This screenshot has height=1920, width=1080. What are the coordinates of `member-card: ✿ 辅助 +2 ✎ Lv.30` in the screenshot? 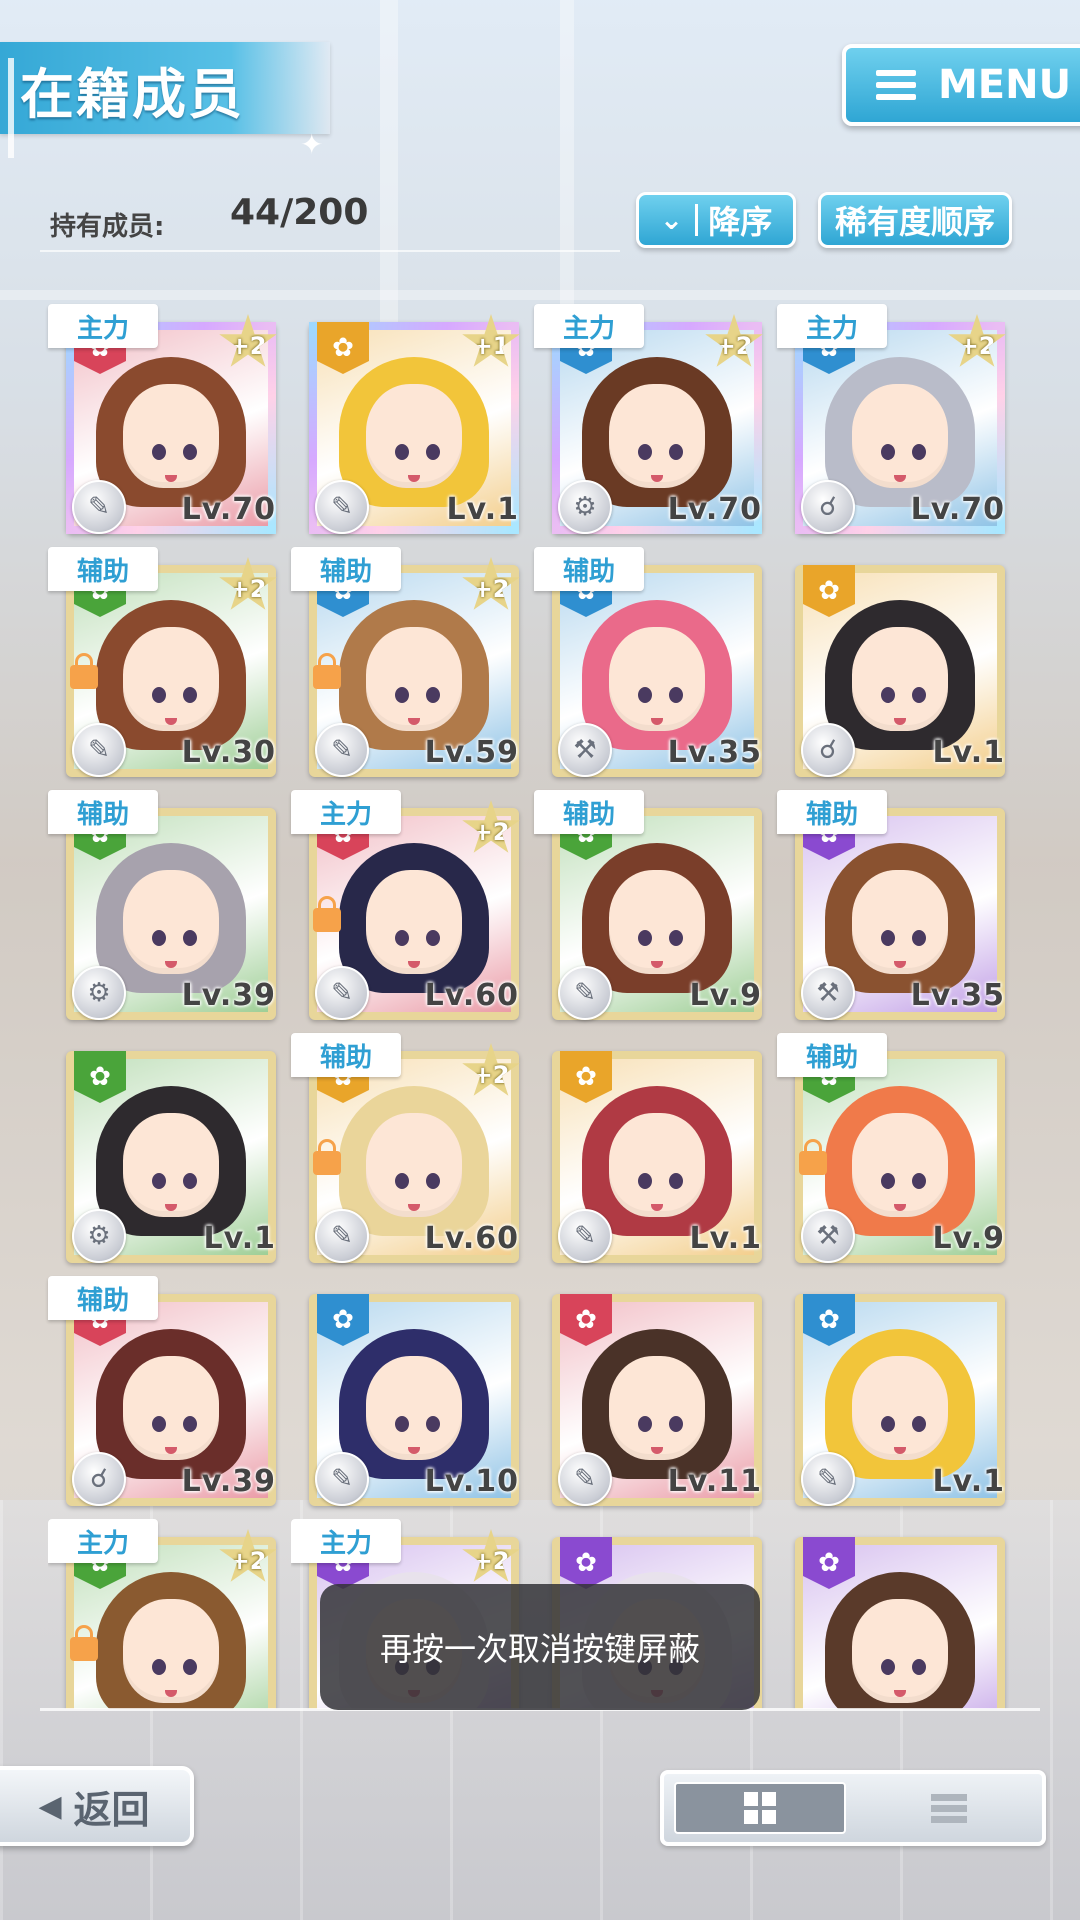 It's located at (164, 665).